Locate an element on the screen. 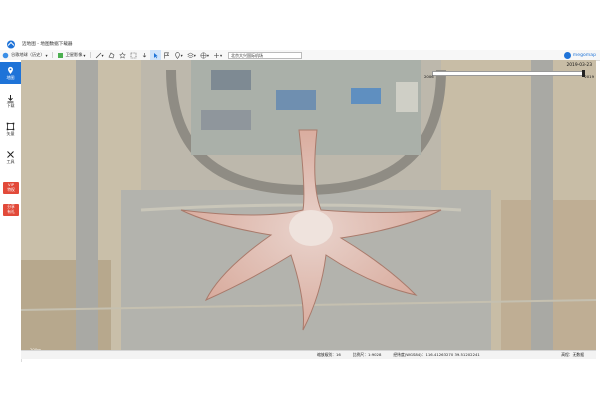 The height and width of the screenshot is (400, 600). app-logo-icon is located at coordinates (11, 44).